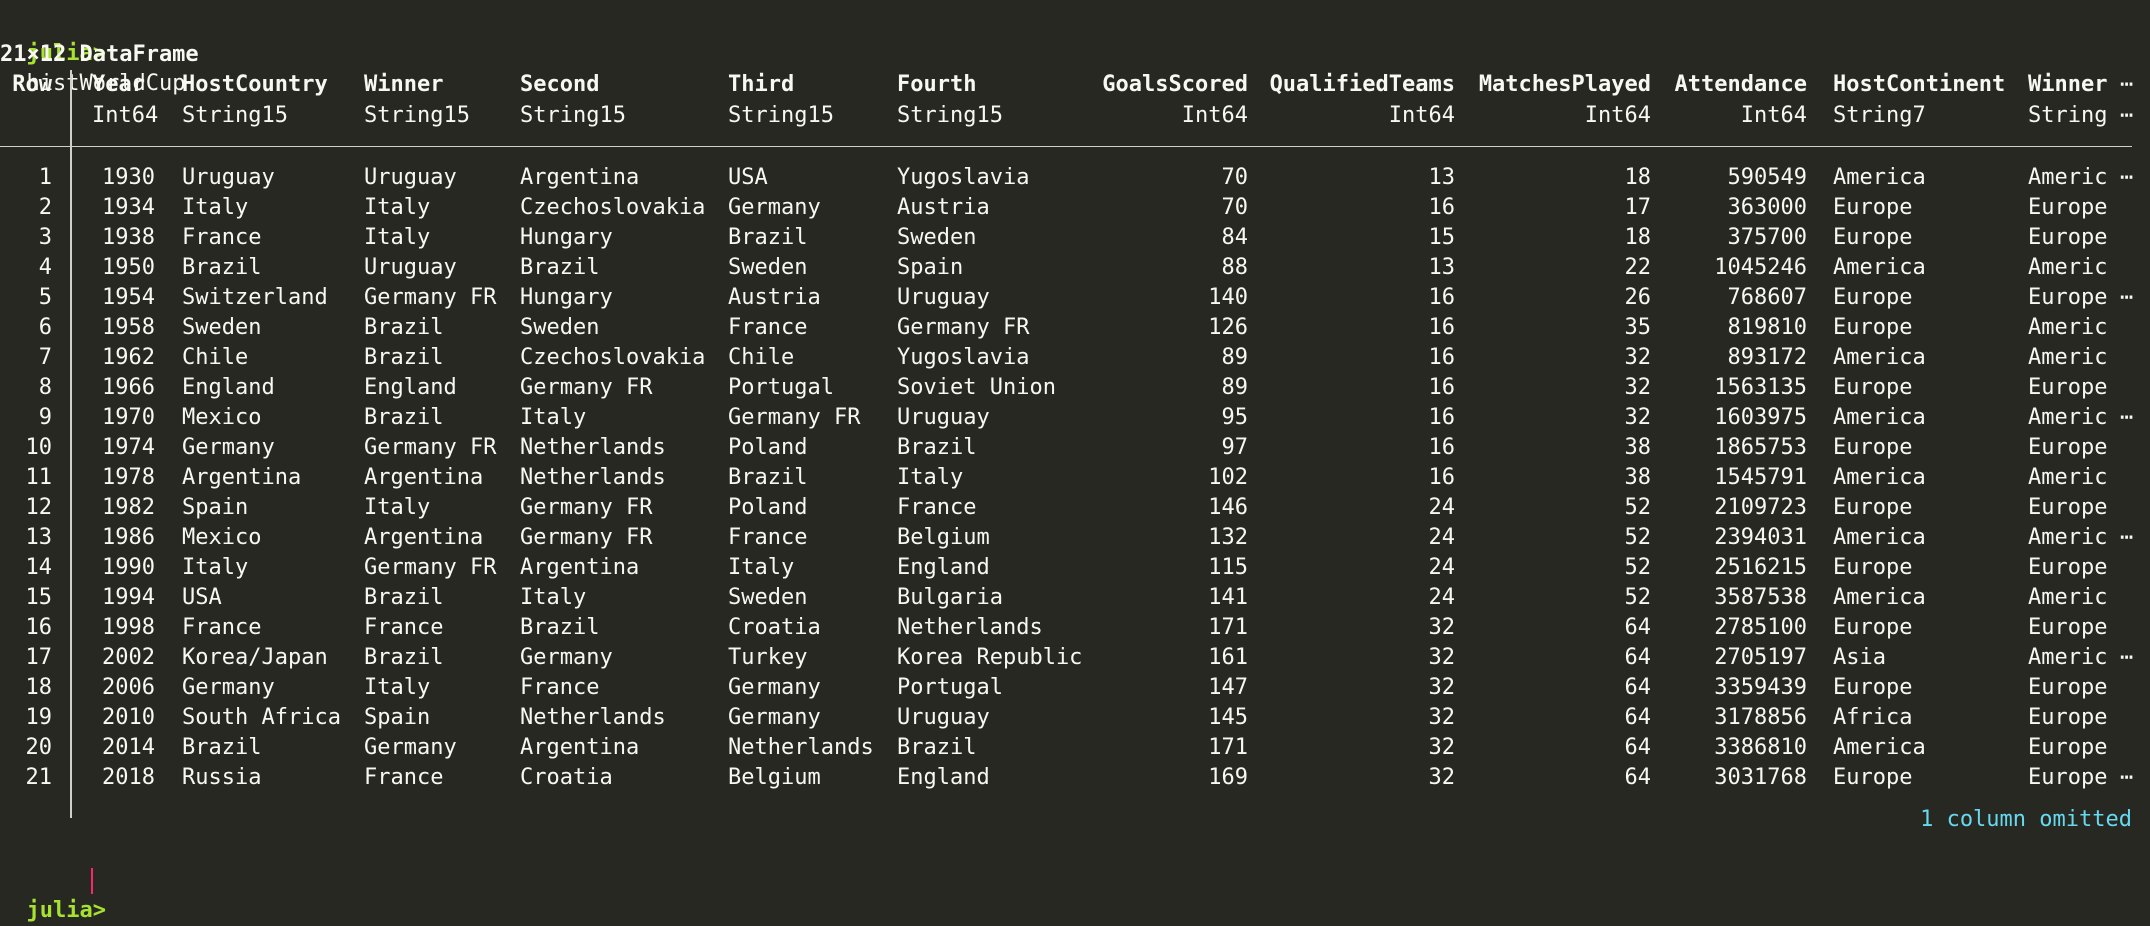  Describe the element at coordinates (128, 207) in the screenshot. I see `cell-year: 1934` at that location.